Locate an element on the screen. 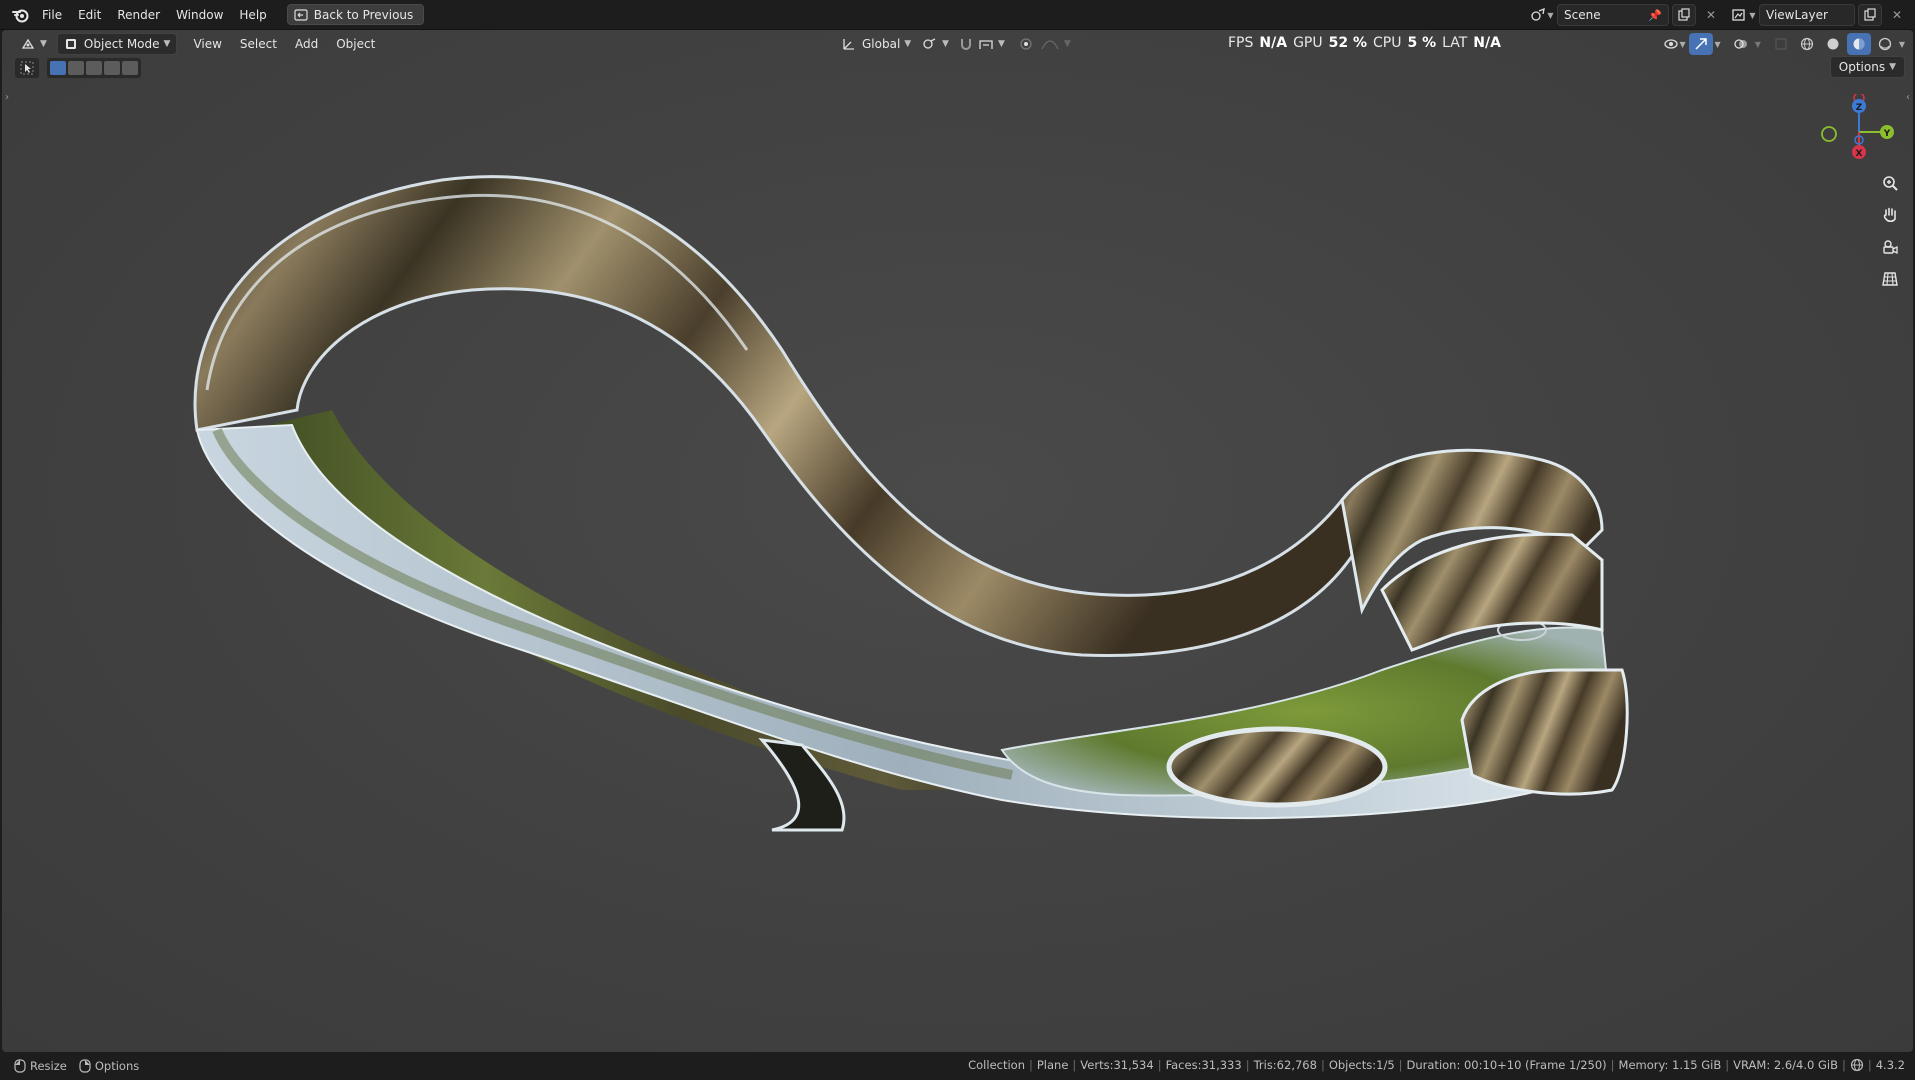 The height and width of the screenshot is (1080, 1915). fps-value: N/A is located at coordinates (1273, 43).